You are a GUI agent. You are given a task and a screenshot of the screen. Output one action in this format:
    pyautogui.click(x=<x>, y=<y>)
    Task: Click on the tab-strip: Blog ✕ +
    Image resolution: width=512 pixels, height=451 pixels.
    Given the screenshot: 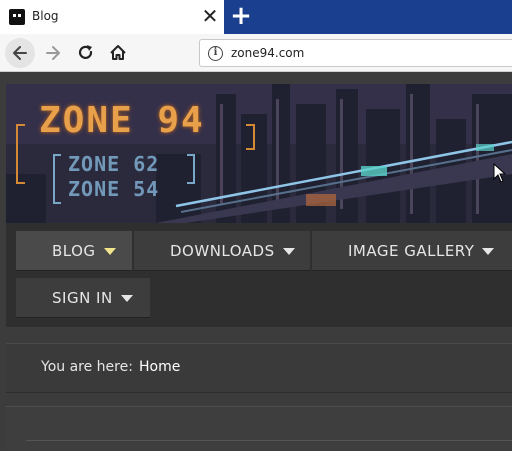 What is the action you would take?
    pyautogui.click(x=256, y=17)
    